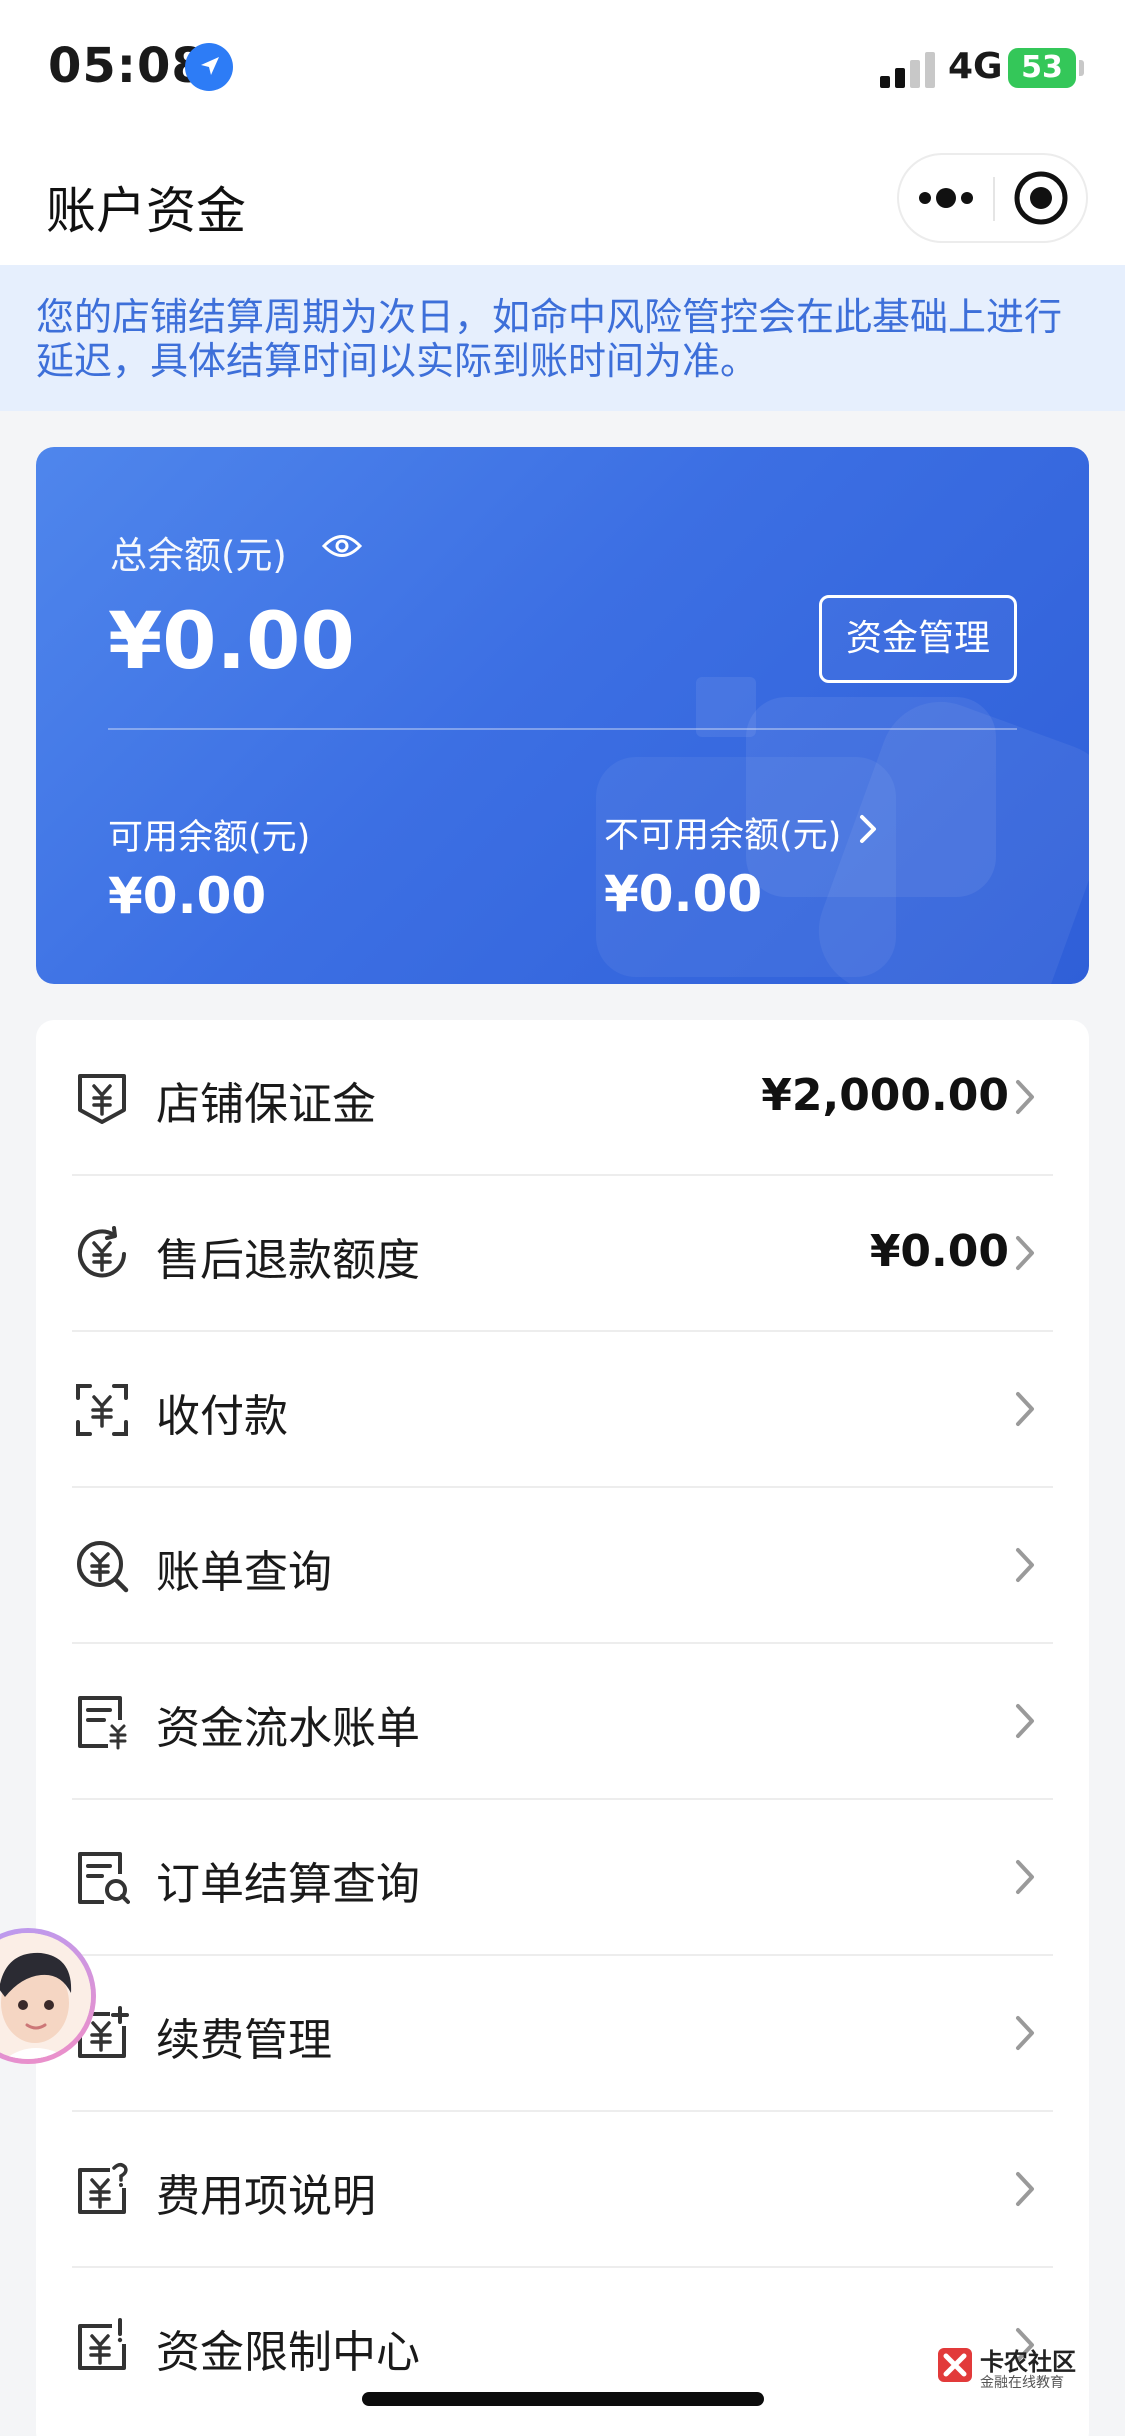  Describe the element at coordinates (187, 896) in the screenshot. I see `available-balance-value: ¥0.00` at that location.